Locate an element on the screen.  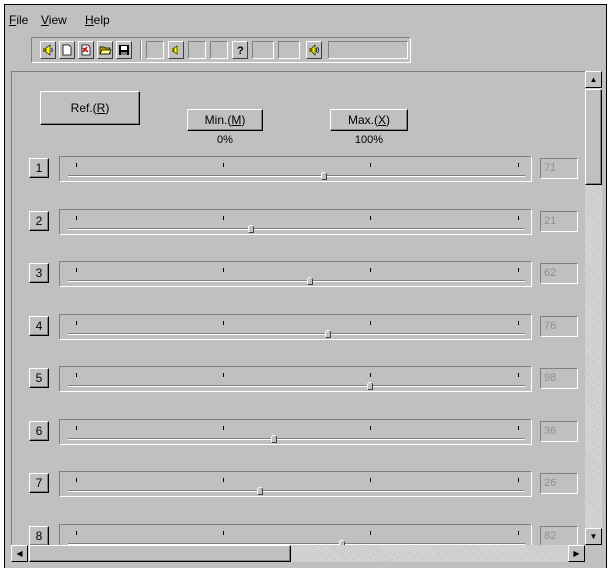
speaker-small-icon is located at coordinates (175, 50).